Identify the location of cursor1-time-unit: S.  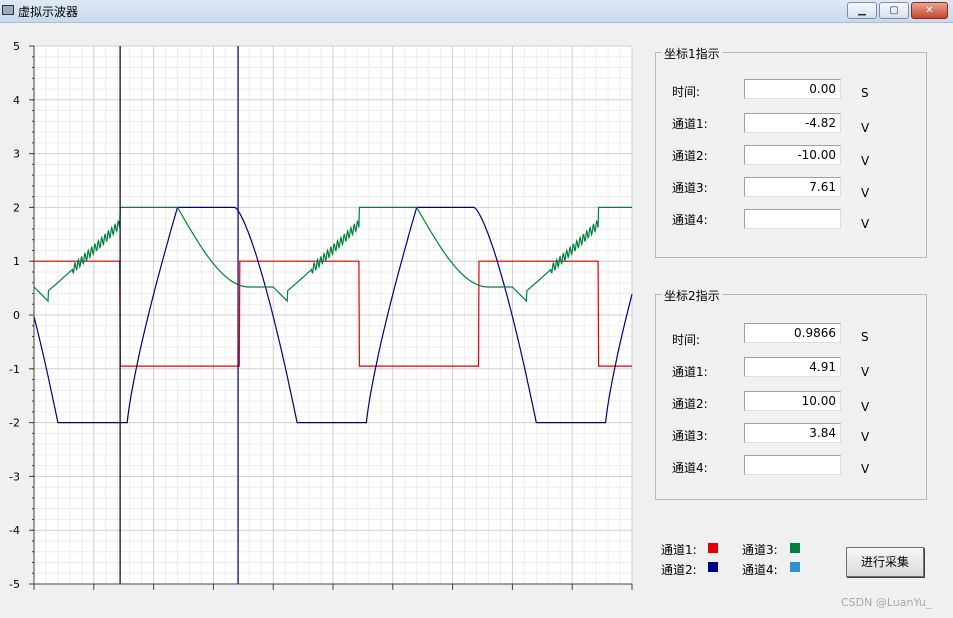
(865, 93).